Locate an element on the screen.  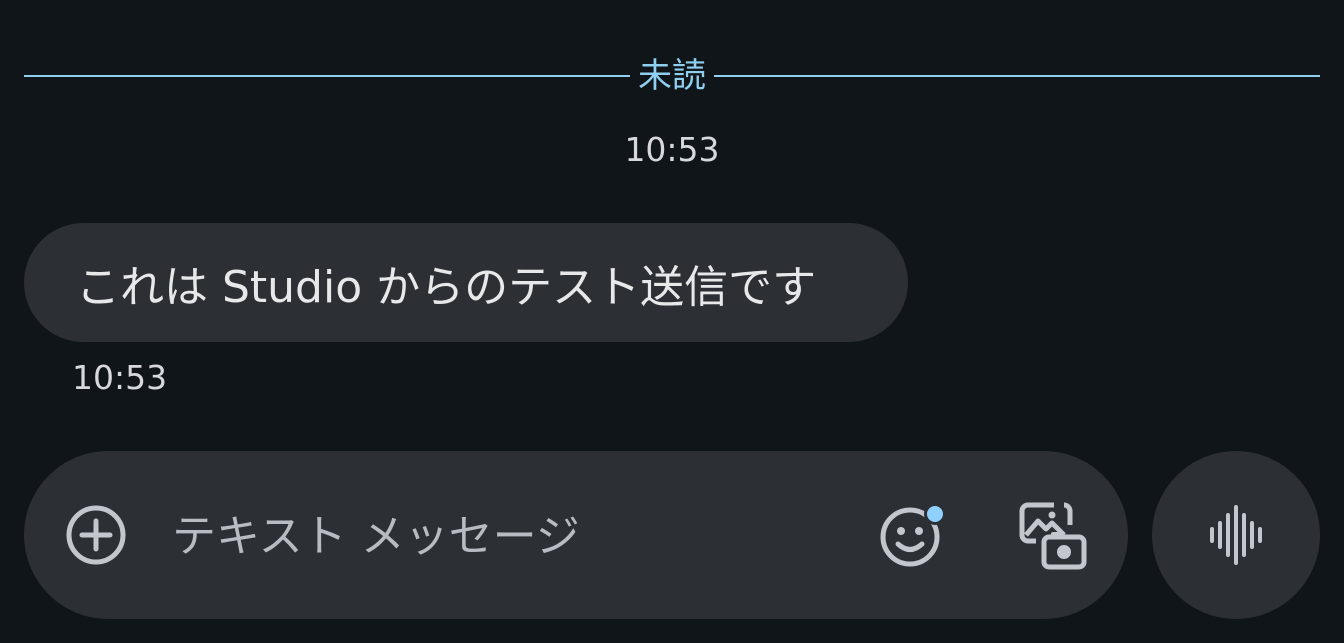
gallery-button is located at coordinates (1054, 535).